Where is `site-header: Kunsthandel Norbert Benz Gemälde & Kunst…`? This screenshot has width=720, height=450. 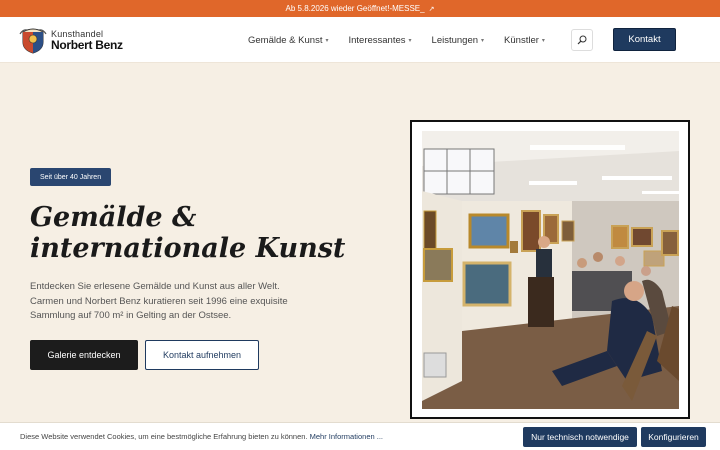
site-header: Kunsthandel Norbert Benz Gemälde & Kunst… is located at coordinates (360, 40).